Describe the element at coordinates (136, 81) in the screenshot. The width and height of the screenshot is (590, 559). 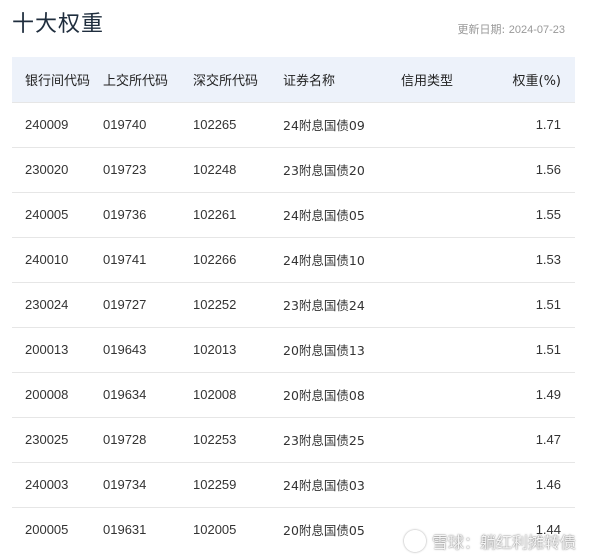
I see `column-header-sh-code: 上交所代码` at that location.